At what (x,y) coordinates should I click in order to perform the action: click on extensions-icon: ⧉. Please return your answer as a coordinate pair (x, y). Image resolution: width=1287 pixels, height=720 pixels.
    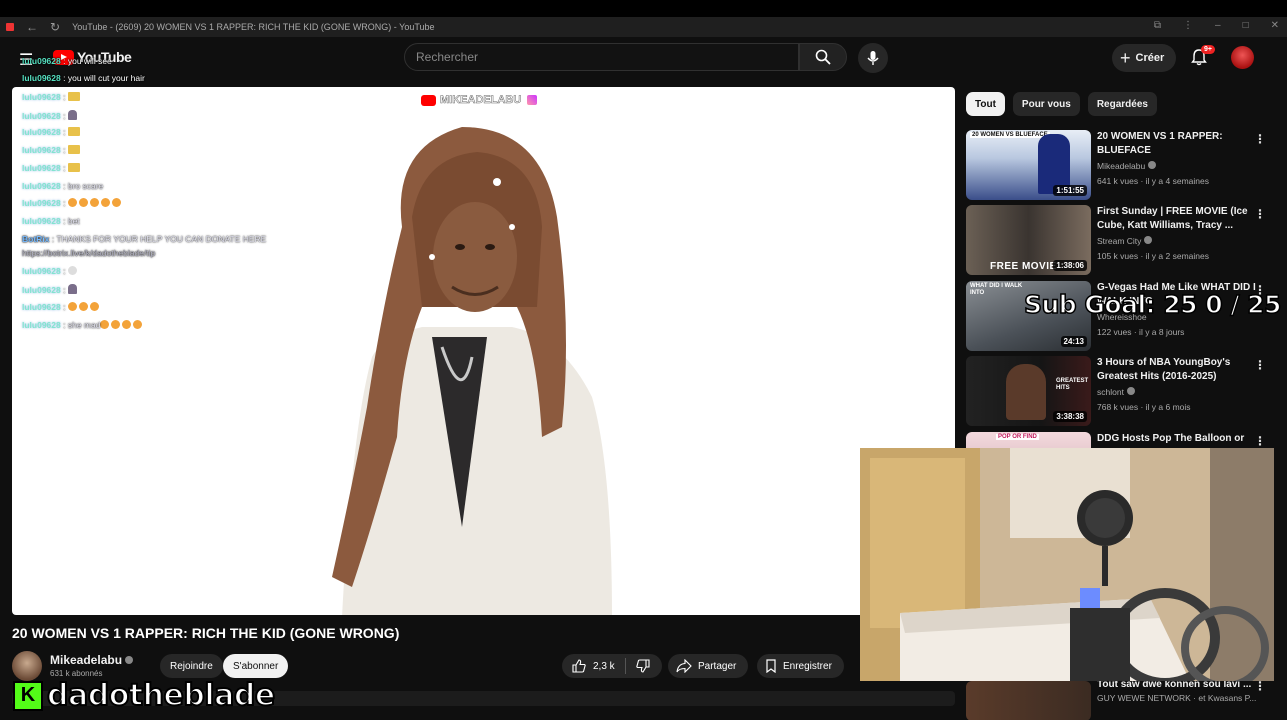
    Looking at the image, I should click on (1157, 25).